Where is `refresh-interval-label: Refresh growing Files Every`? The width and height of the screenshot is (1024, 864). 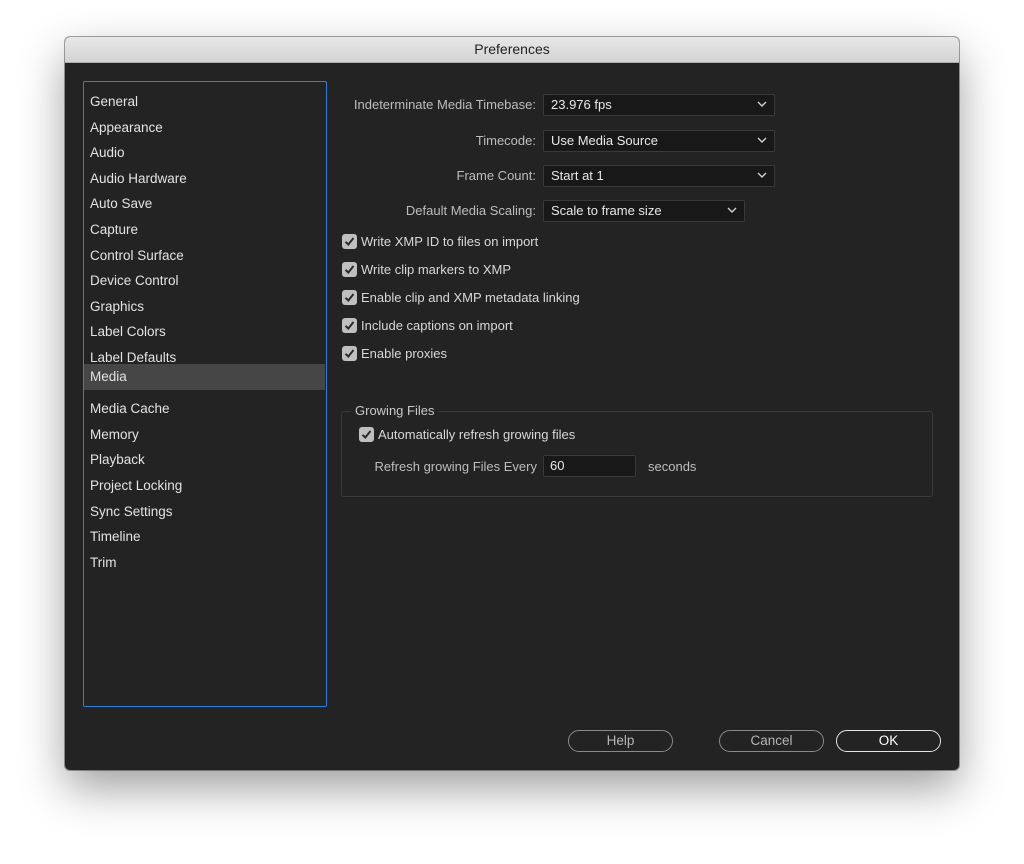
refresh-interval-label: Refresh growing Files Every is located at coordinates (455, 466).